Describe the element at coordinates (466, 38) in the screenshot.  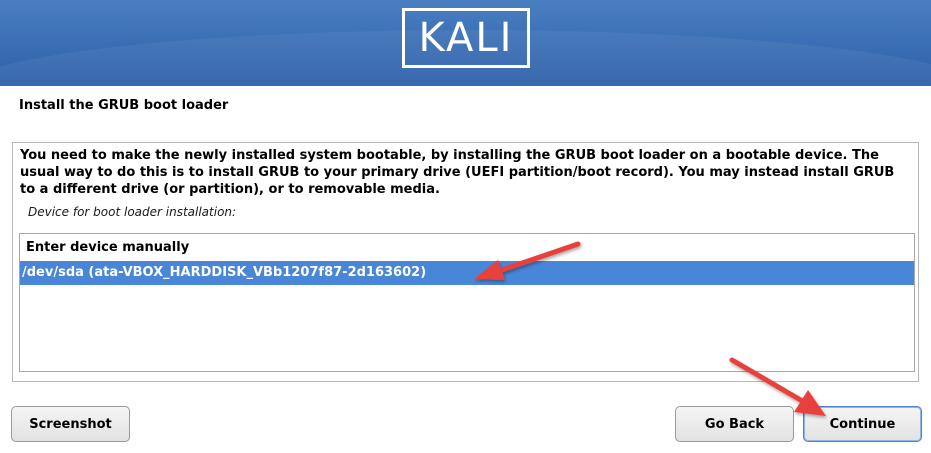
I see `kali-logo: KALI` at that location.